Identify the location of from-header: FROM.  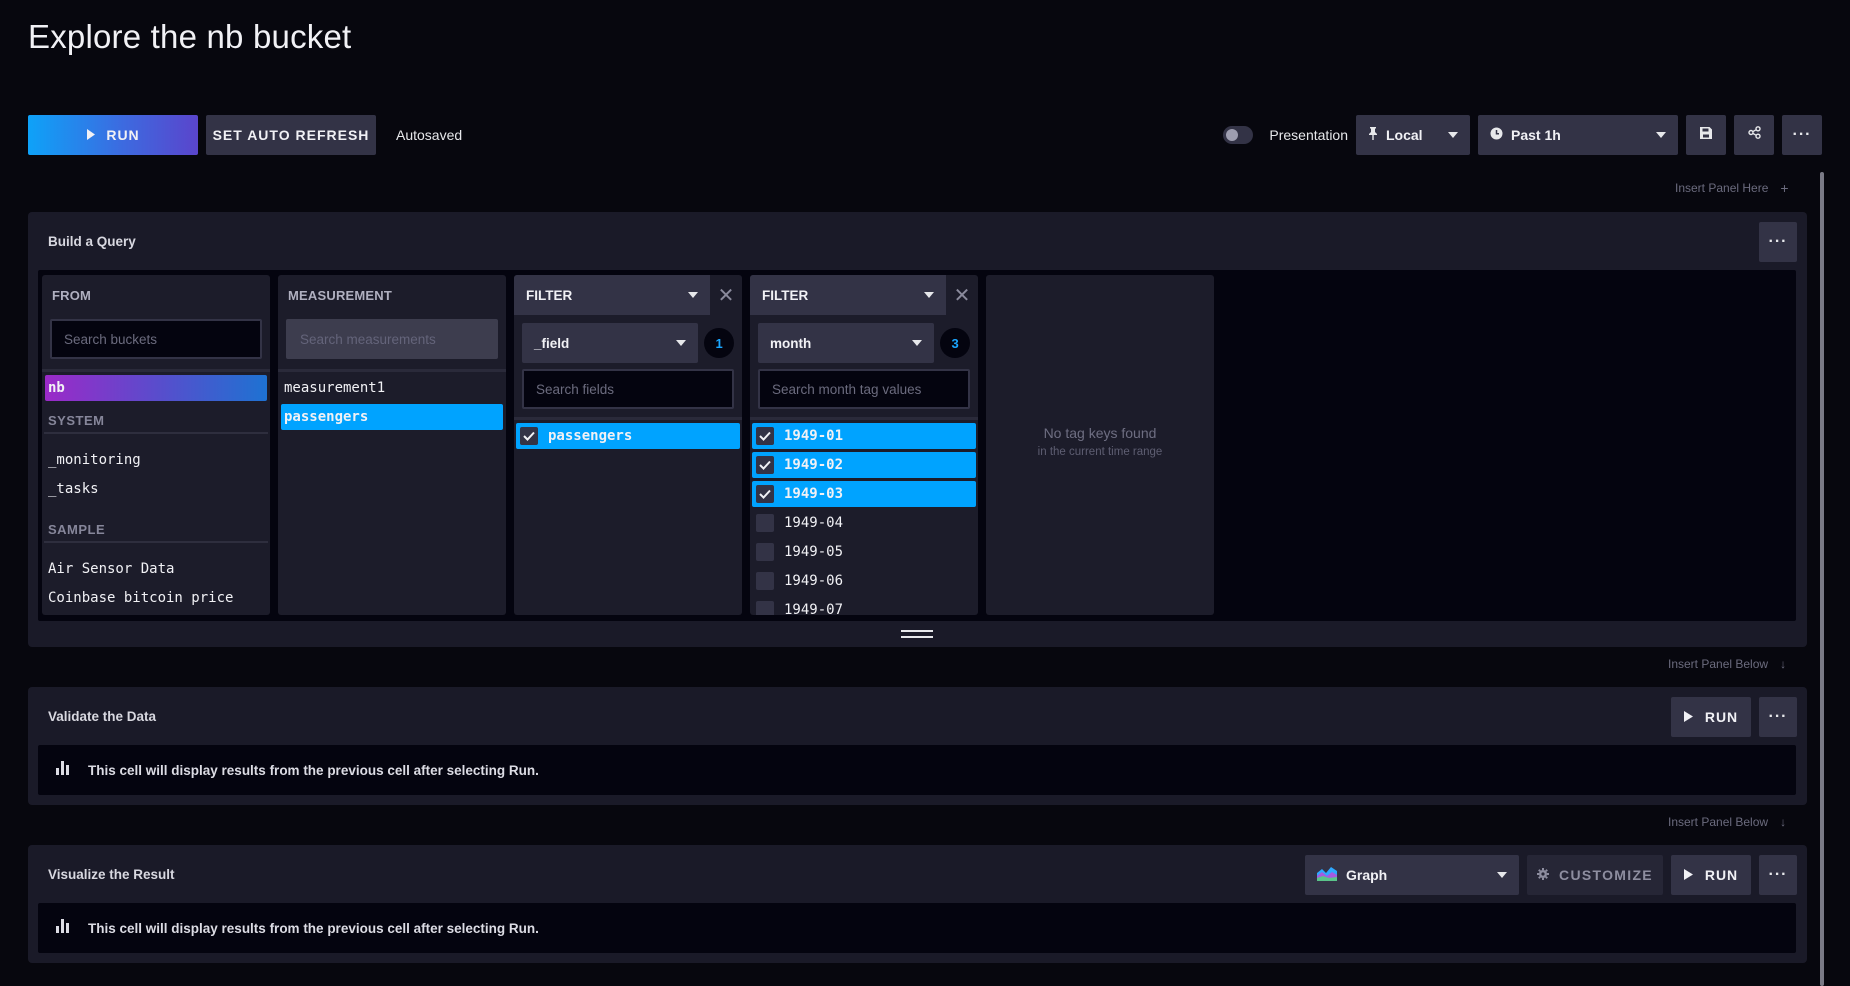
(72, 295).